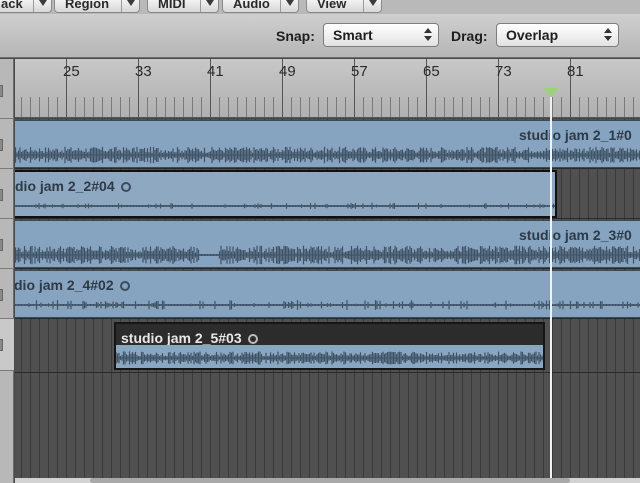 This screenshot has height=483, width=640. Describe the element at coordinates (286, 194) in the screenshot. I see `audio-region-selected: dio jam 2_2#04` at that location.